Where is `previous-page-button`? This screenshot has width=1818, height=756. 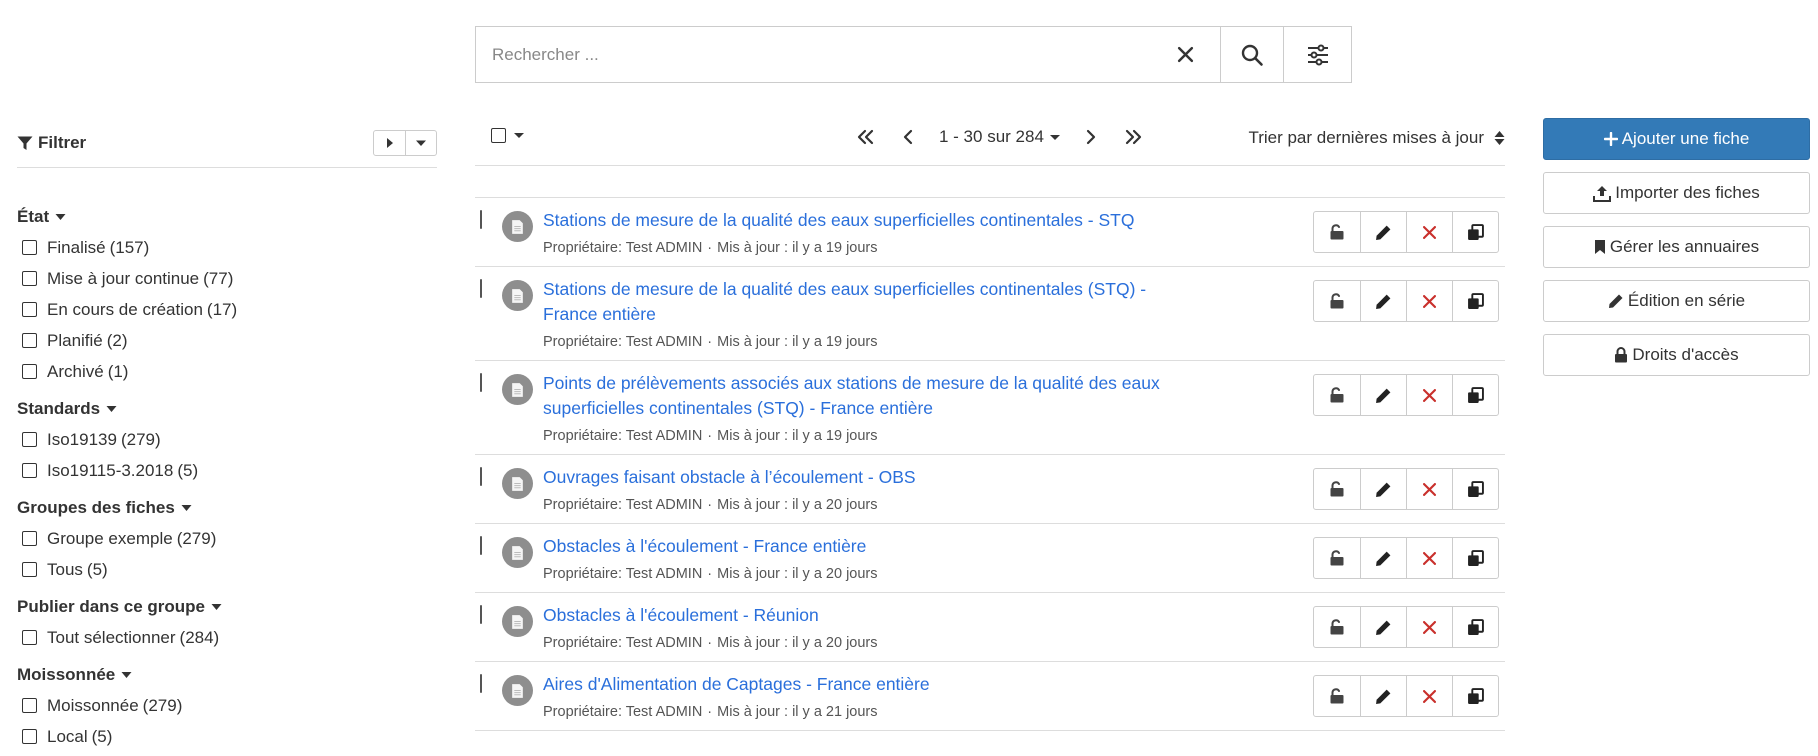
previous-page-button is located at coordinates (908, 137).